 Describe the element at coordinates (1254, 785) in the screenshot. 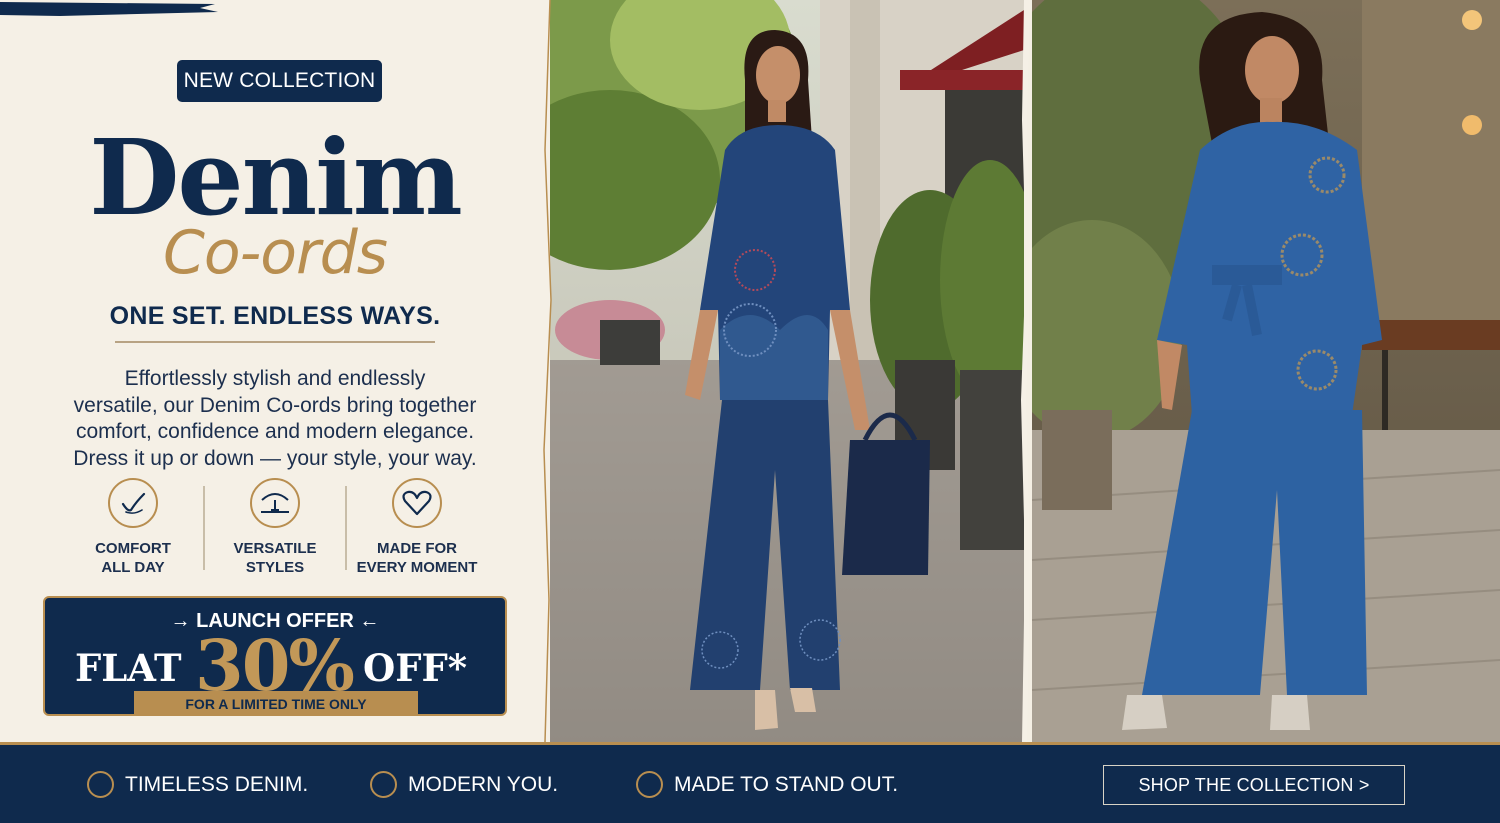

I see `shop-collection-button: SHOP THE COLLECTION >` at that location.